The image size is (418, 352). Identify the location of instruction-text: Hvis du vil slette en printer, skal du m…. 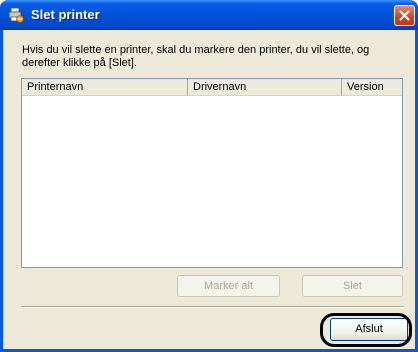
(196, 56).